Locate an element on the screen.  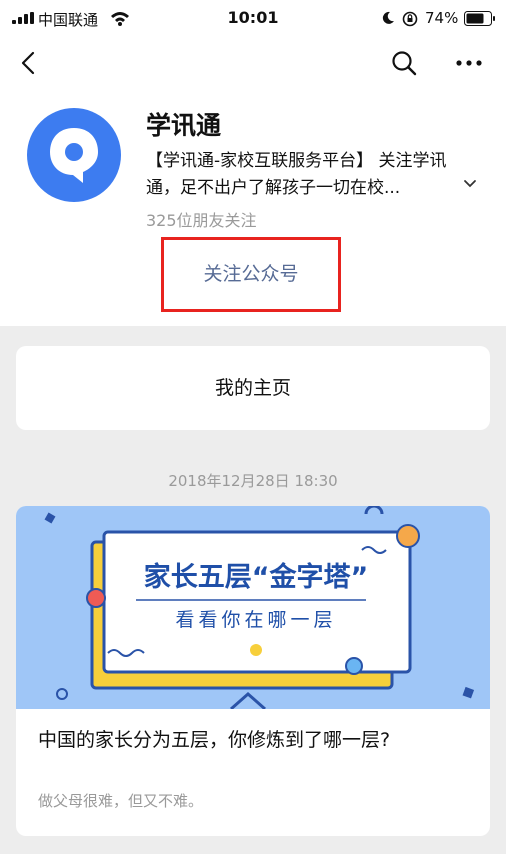
chevron-down-icon is located at coordinates (470, 184).